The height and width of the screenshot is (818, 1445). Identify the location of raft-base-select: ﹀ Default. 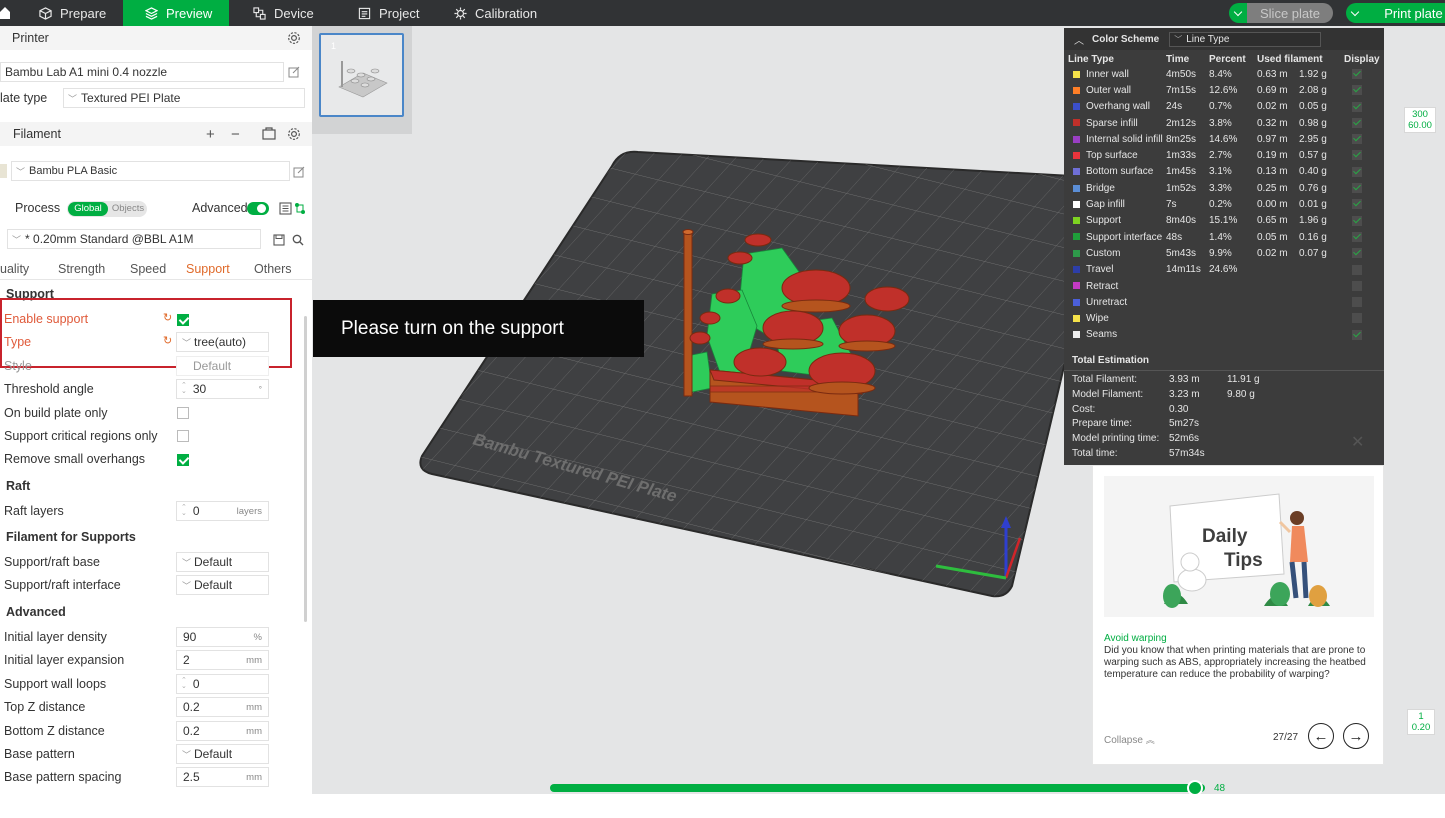
(222, 562).